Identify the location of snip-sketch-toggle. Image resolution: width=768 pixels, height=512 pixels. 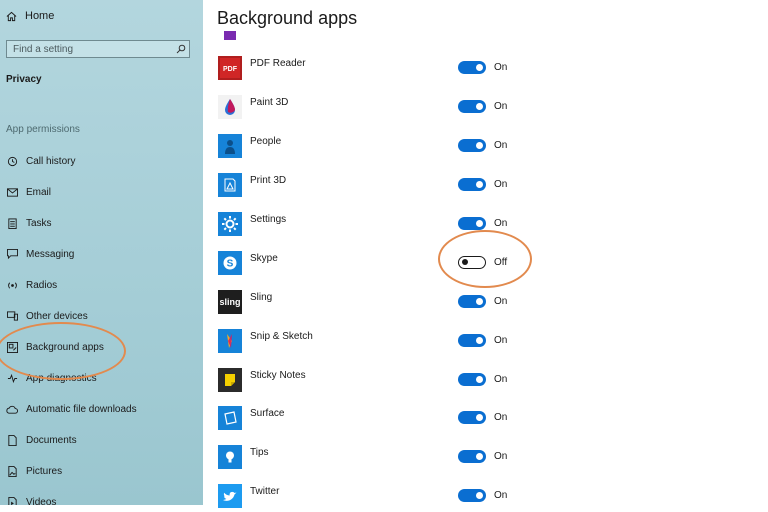
(472, 340).